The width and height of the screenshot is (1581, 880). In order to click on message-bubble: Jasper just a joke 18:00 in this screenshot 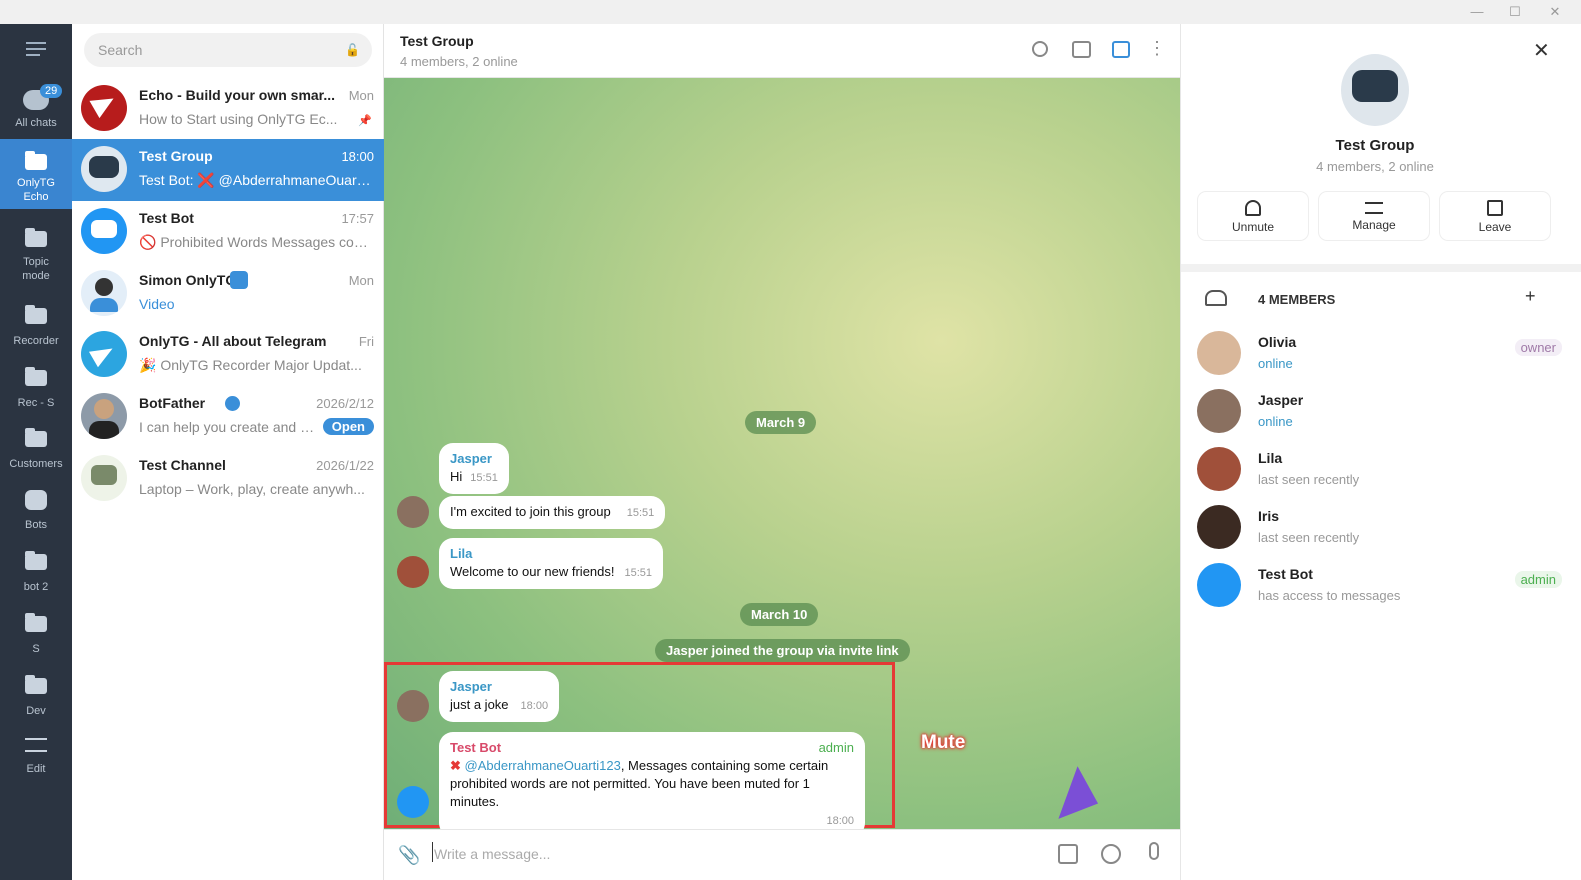, I will do `click(499, 696)`.